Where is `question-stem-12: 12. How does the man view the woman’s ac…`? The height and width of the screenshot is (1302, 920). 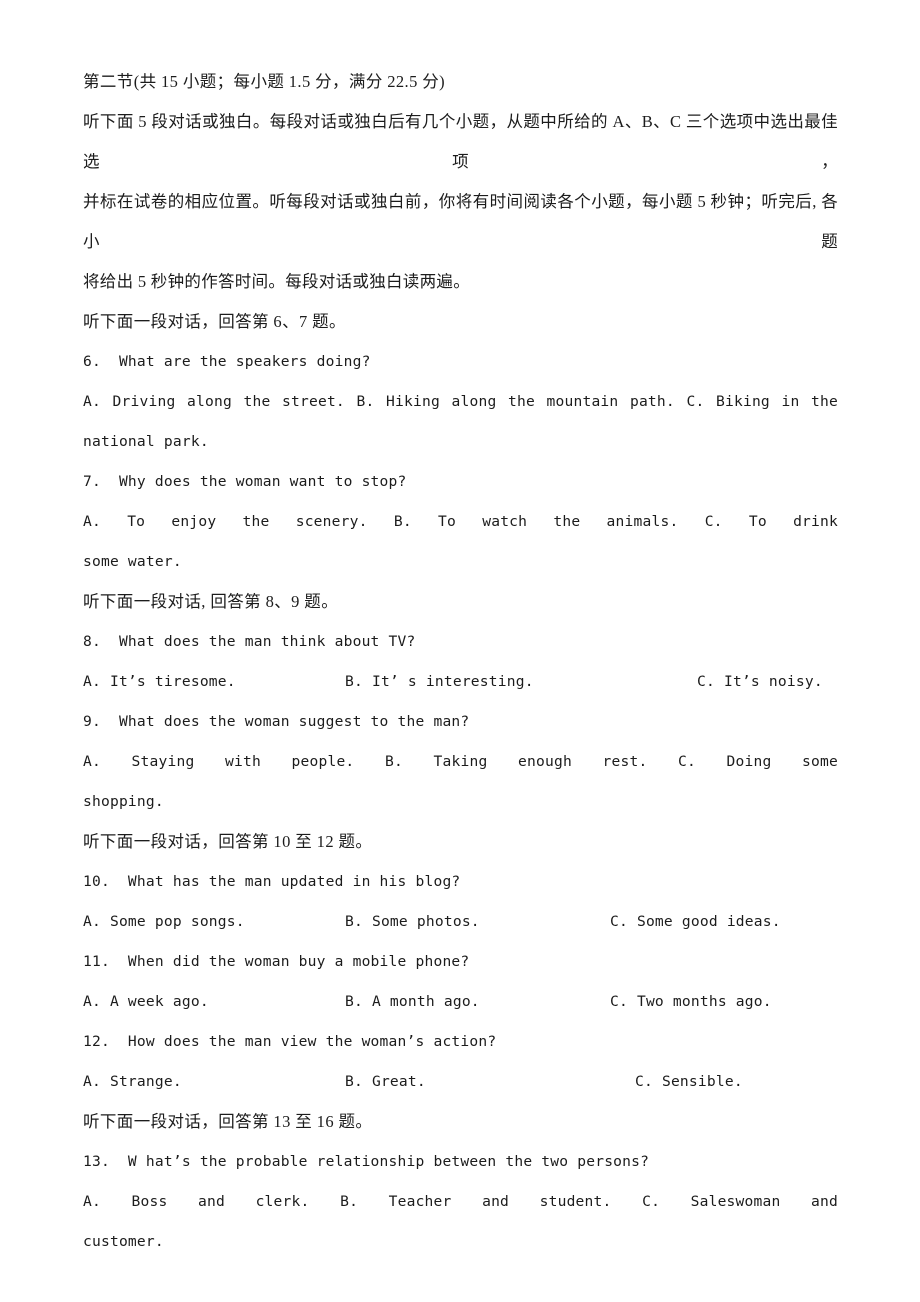
question-stem-12: 12. How does the man view the woman’s ac… is located at coordinates (290, 1041).